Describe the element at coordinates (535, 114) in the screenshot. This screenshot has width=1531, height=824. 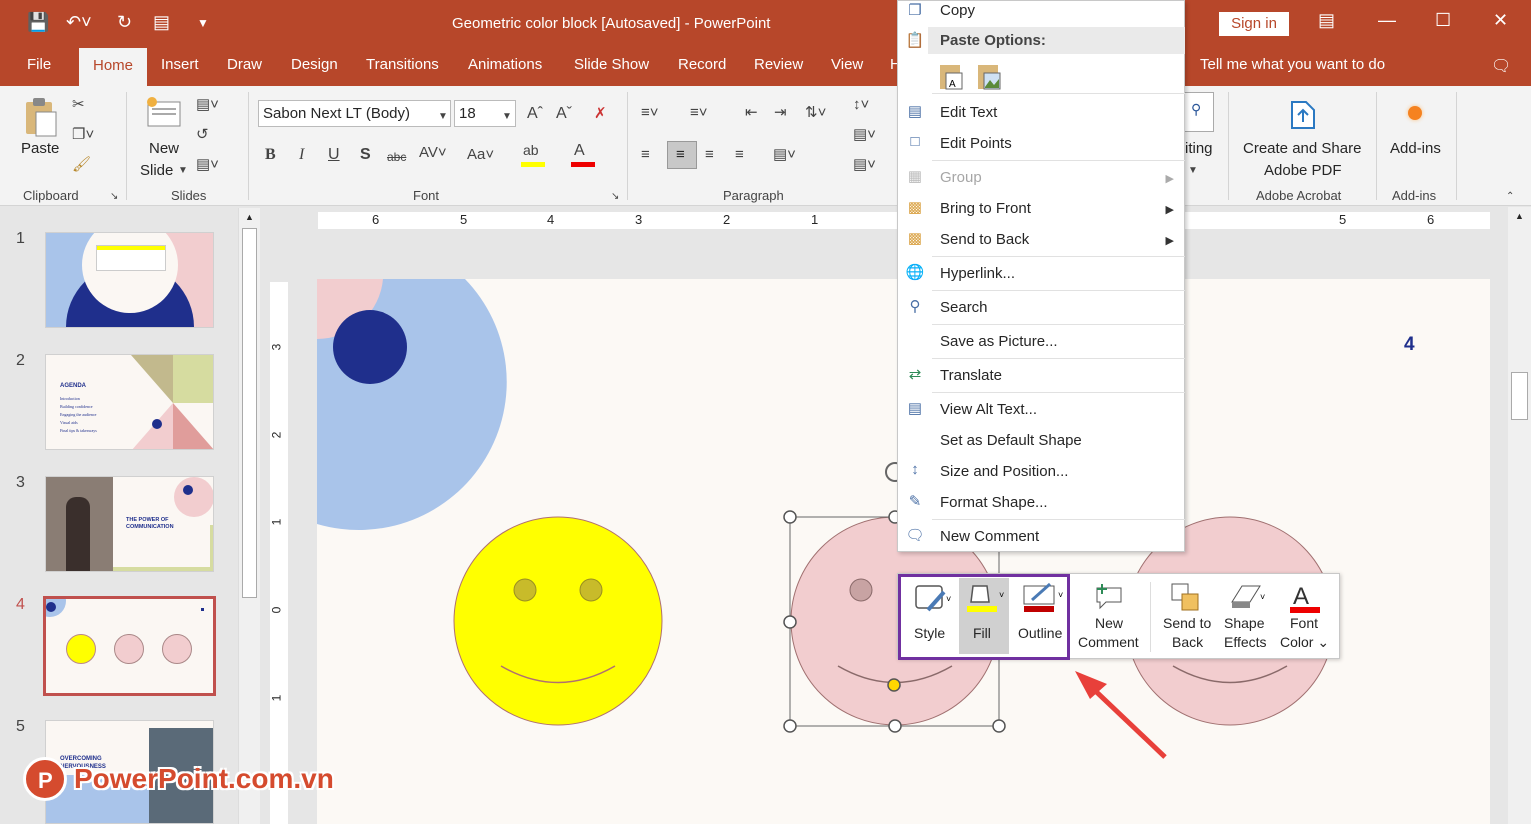
I see `grow-font-icon: Aˆ` at that location.